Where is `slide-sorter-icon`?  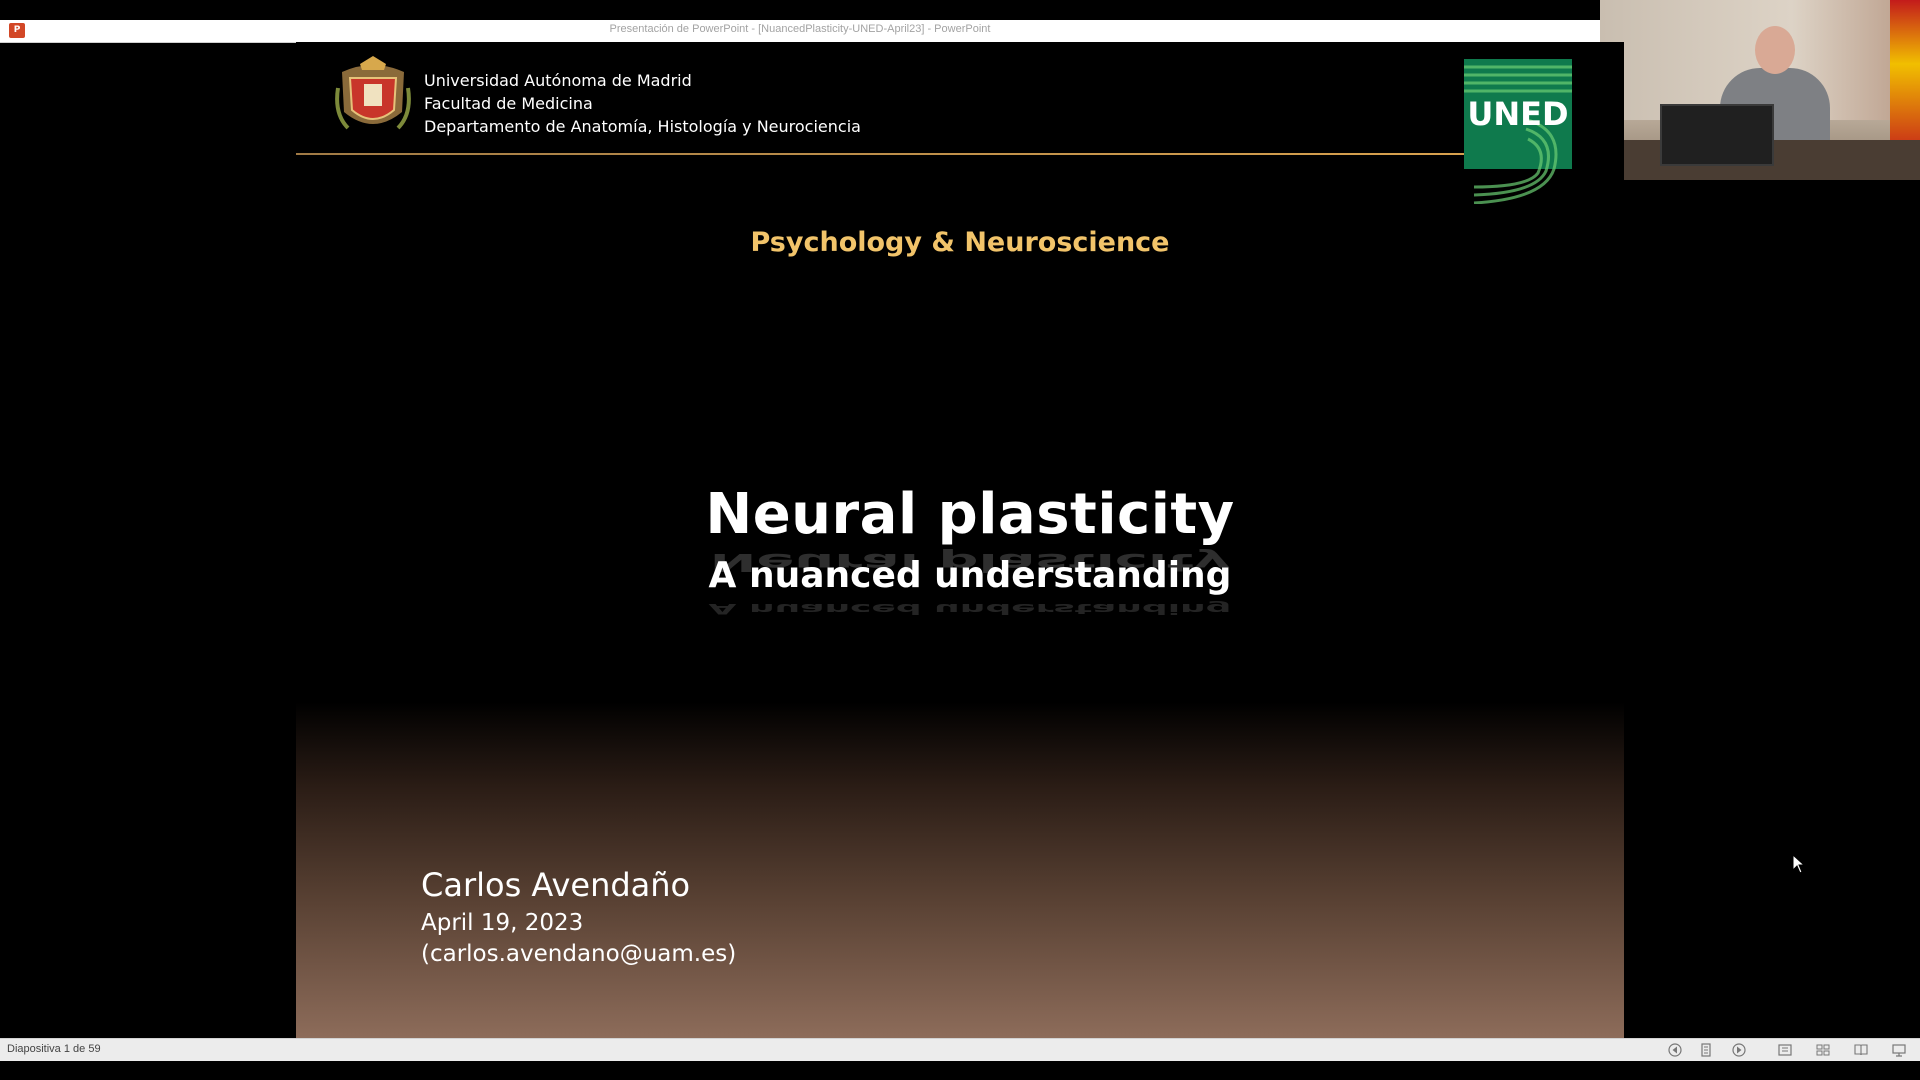
slide-sorter-icon is located at coordinates (1823, 1050).